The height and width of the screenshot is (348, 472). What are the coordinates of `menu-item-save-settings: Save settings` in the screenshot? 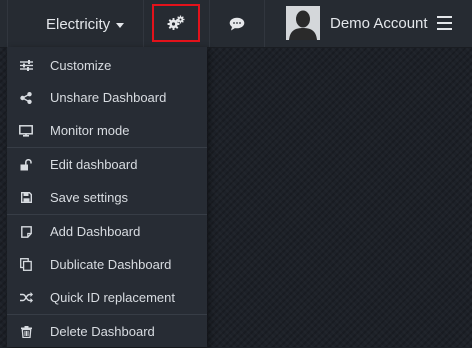 It's located at (107, 197).